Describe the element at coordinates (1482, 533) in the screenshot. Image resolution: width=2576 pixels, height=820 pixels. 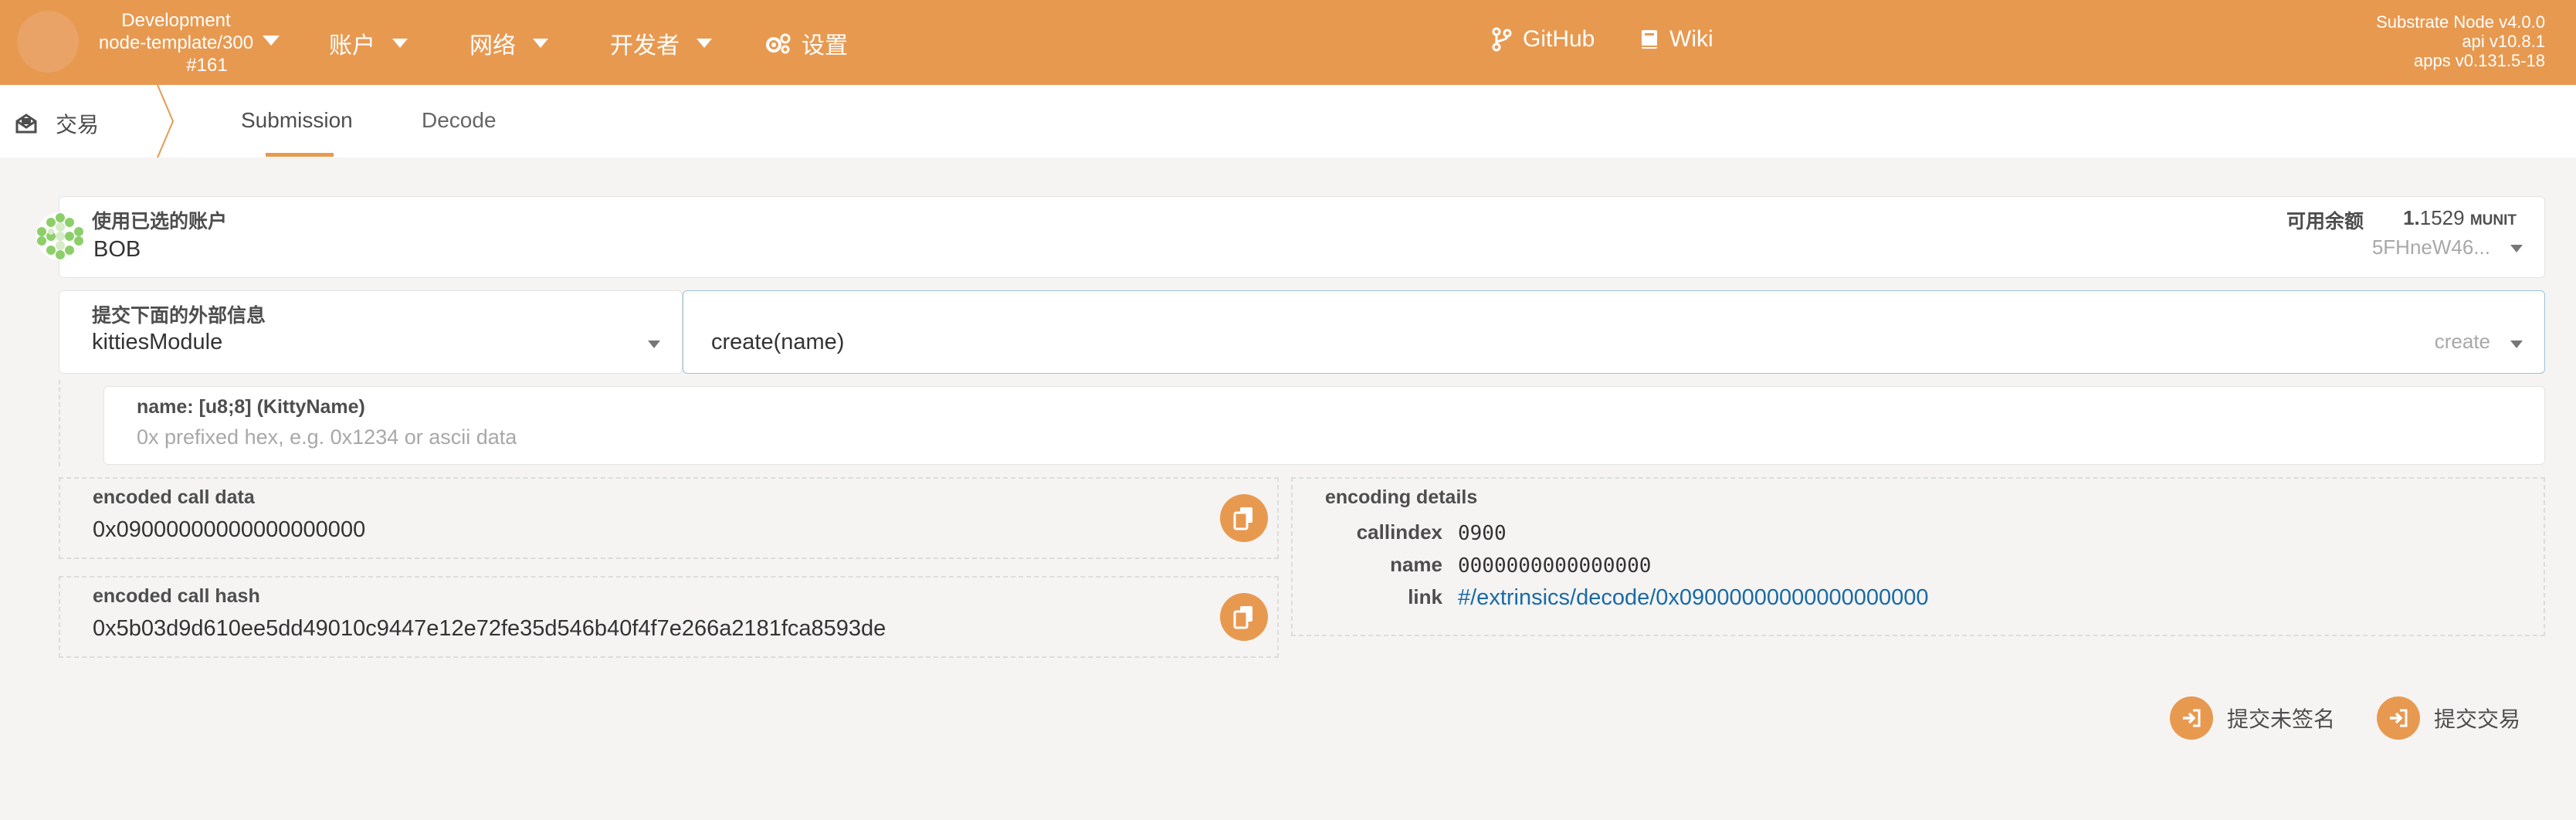
I see `callindex-value: 0900` at that location.